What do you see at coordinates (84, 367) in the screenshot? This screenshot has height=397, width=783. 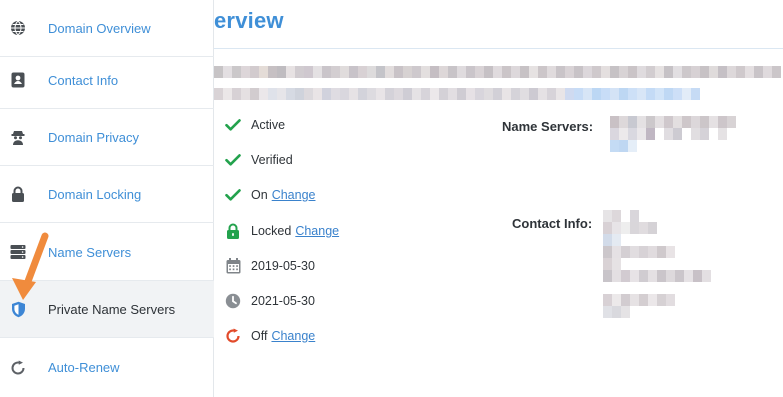 I see `sidebar-item-label: Auto-Renew` at bounding box center [84, 367].